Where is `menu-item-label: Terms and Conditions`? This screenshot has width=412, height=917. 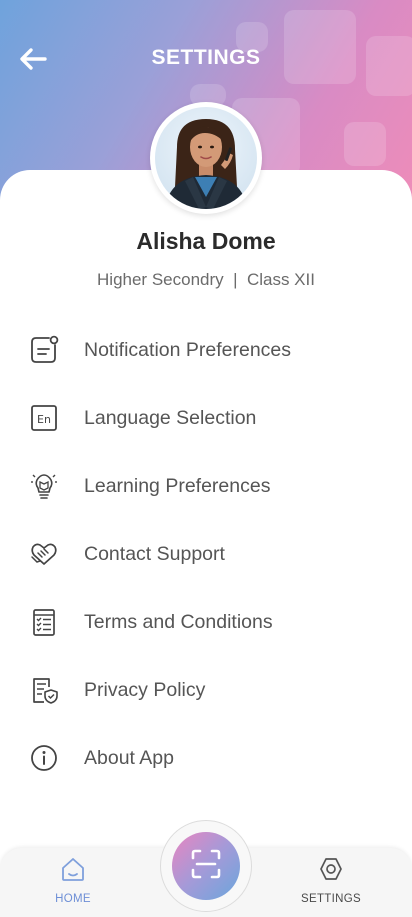 menu-item-label: Terms and Conditions is located at coordinates (178, 621).